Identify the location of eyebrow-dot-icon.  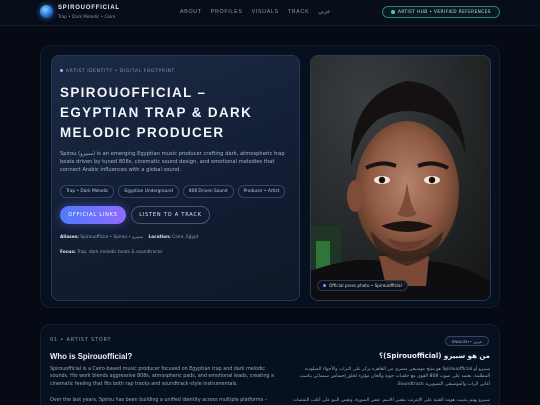
(61, 70).